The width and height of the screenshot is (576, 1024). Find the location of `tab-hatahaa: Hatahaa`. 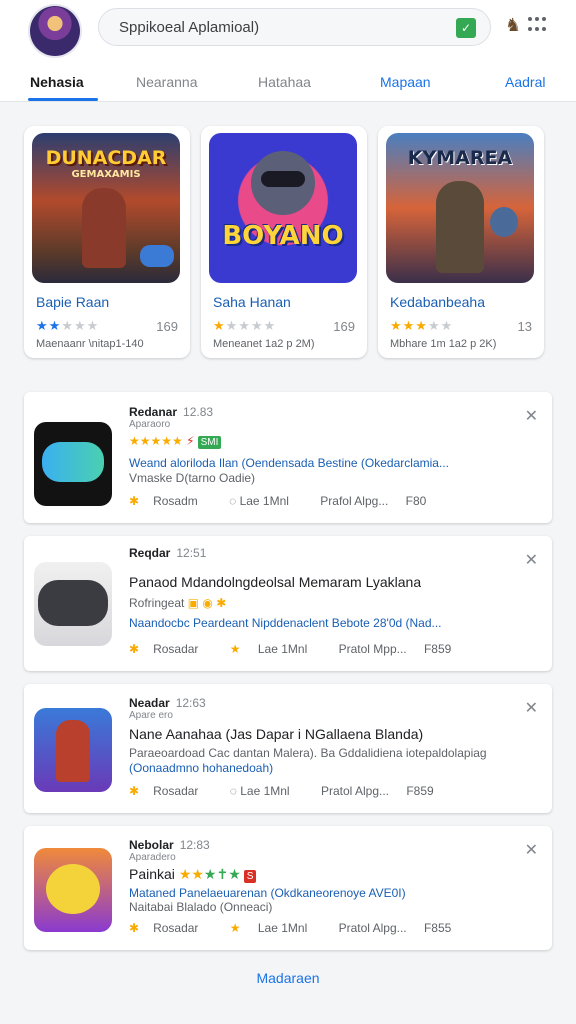

tab-hatahaa: Hatahaa is located at coordinates (284, 82).